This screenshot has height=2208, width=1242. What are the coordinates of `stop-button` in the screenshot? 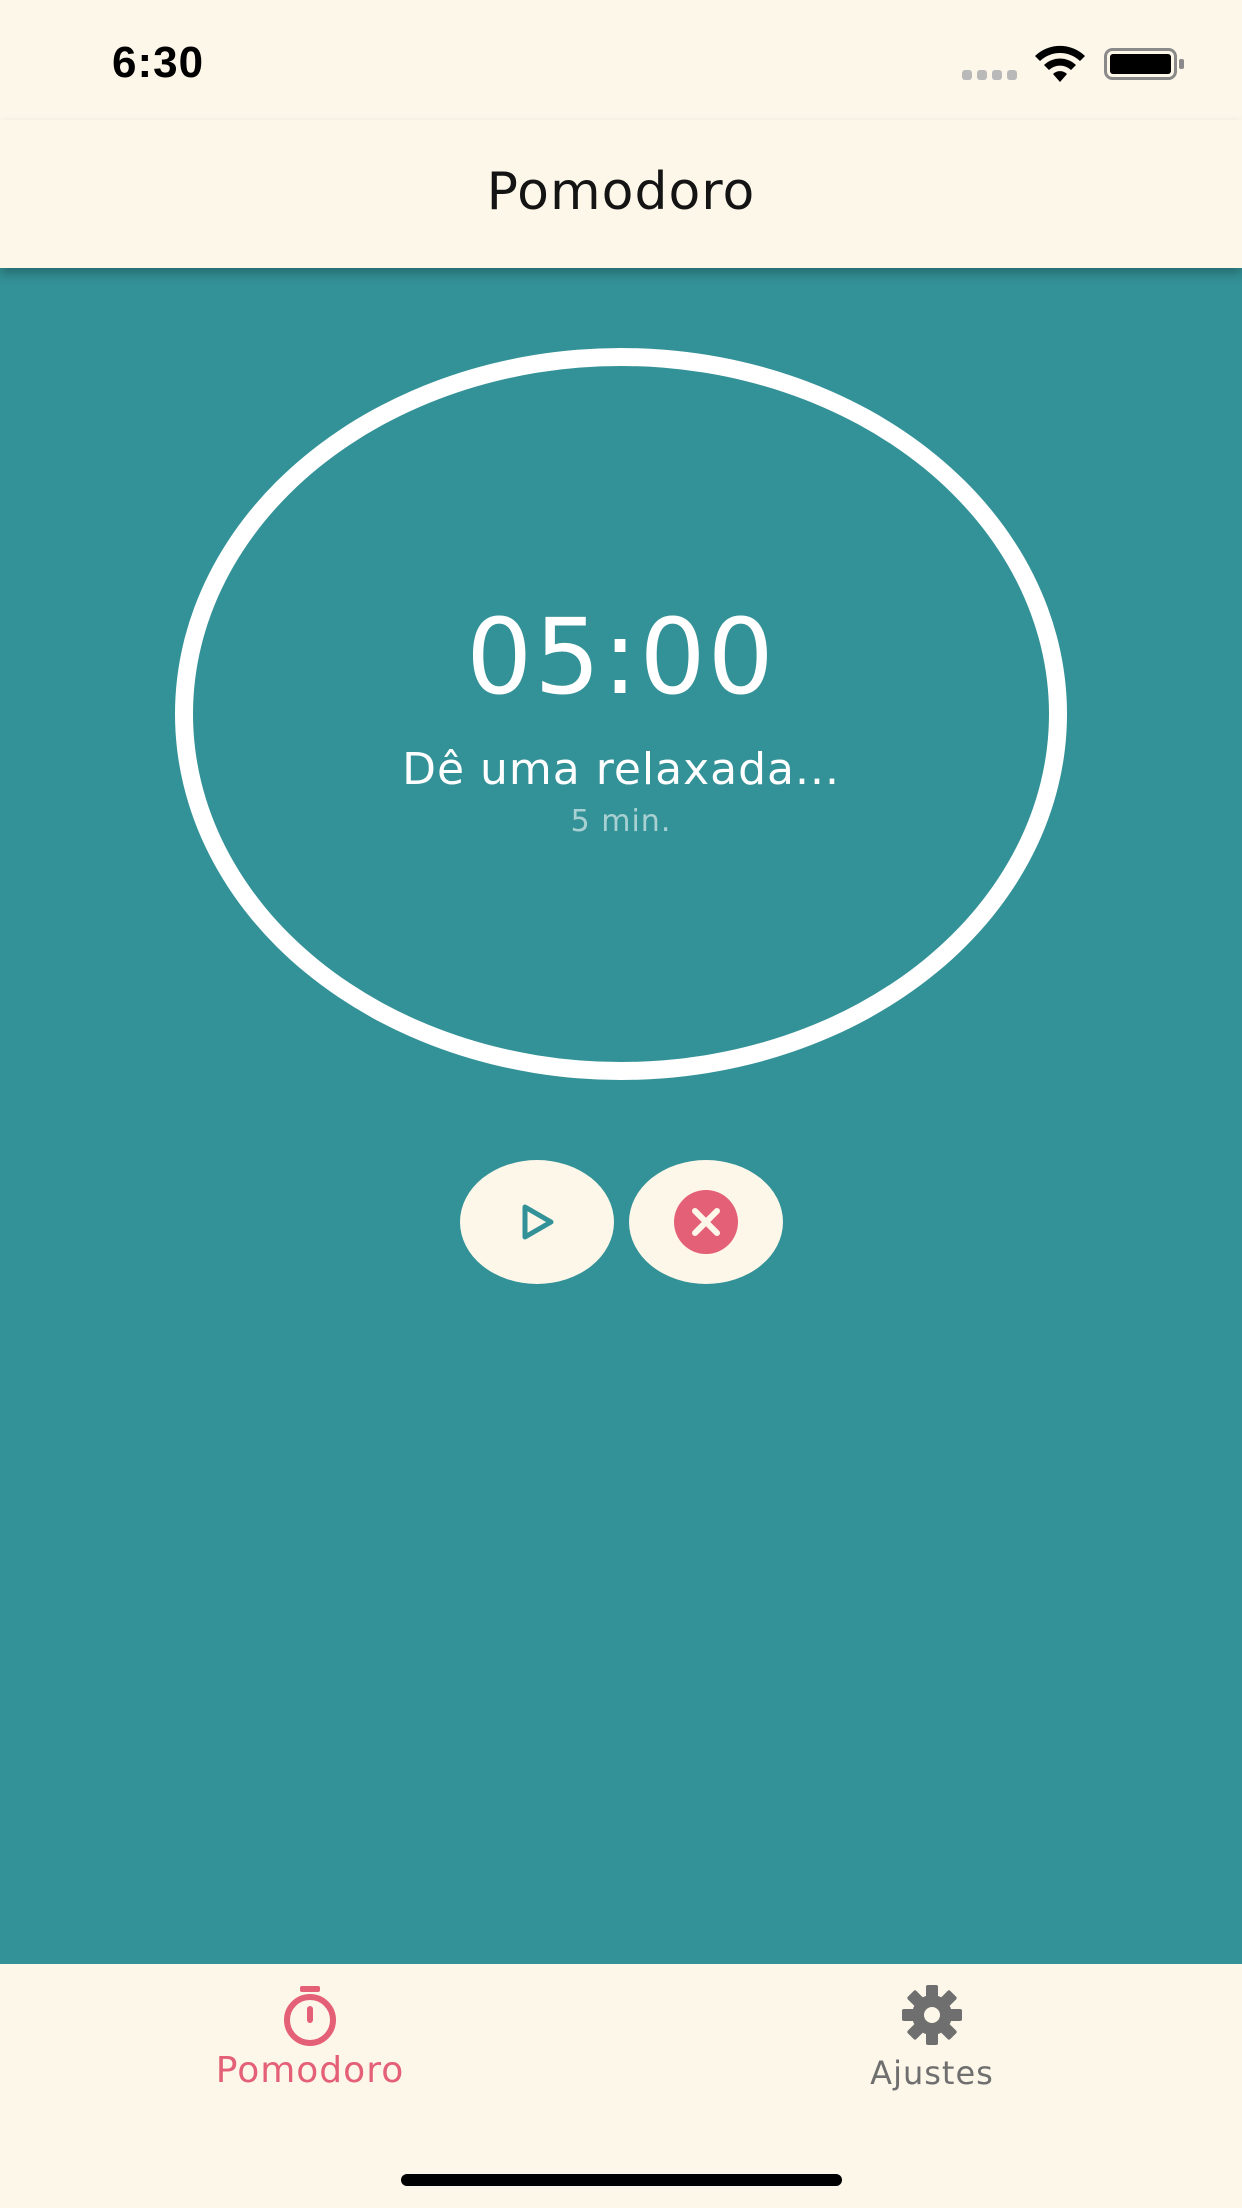 It's located at (706, 1222).